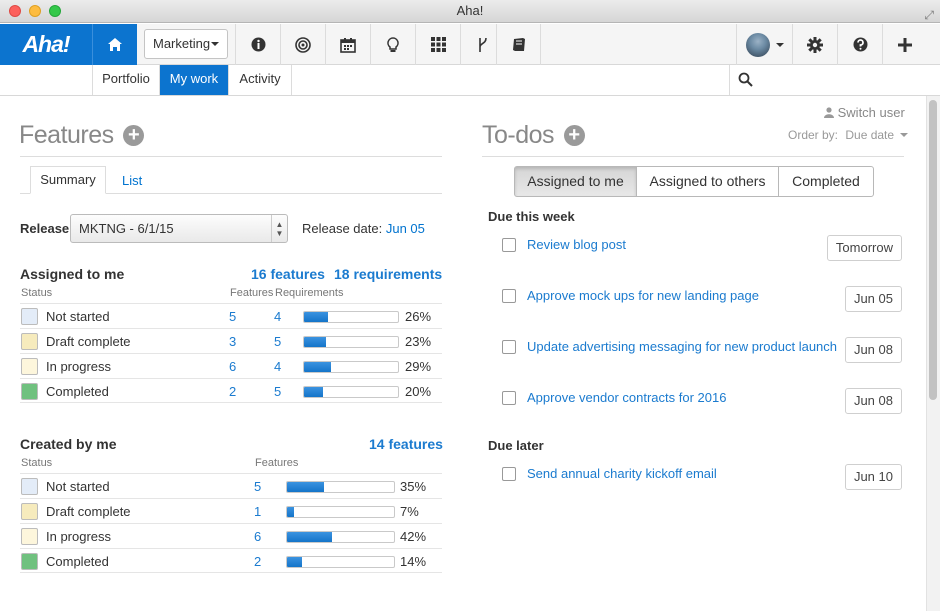 The width and height of the screenshot is (940, 611). What do you see at coordinates (707, 181) in the screenshot?
I see `filter-assigned-to-others: Assigned to others` at bounding box center [707, 181].